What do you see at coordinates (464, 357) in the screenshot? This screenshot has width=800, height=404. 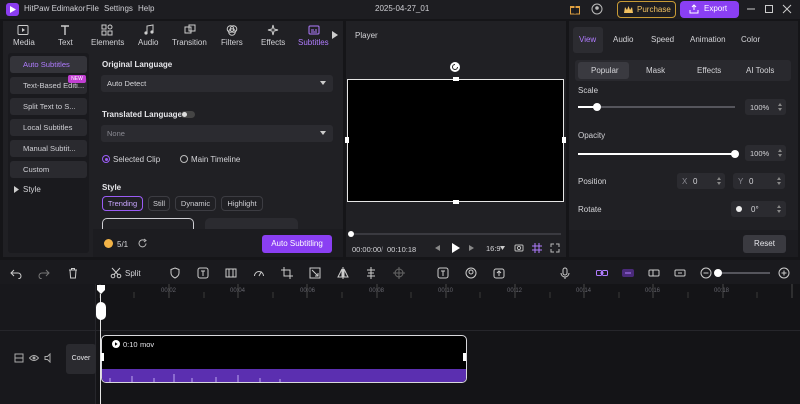 I see `clip-trim-right` at bounding box center [464, 357].